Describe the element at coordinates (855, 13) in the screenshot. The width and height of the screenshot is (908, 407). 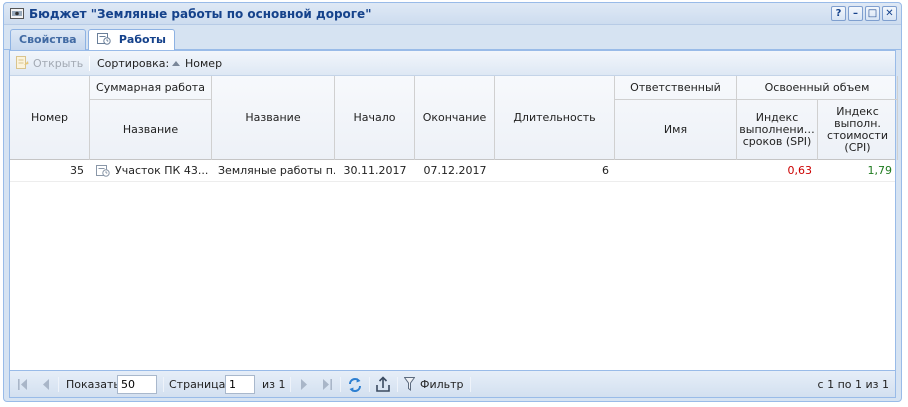
I see `minimize-icon: –` at that location.